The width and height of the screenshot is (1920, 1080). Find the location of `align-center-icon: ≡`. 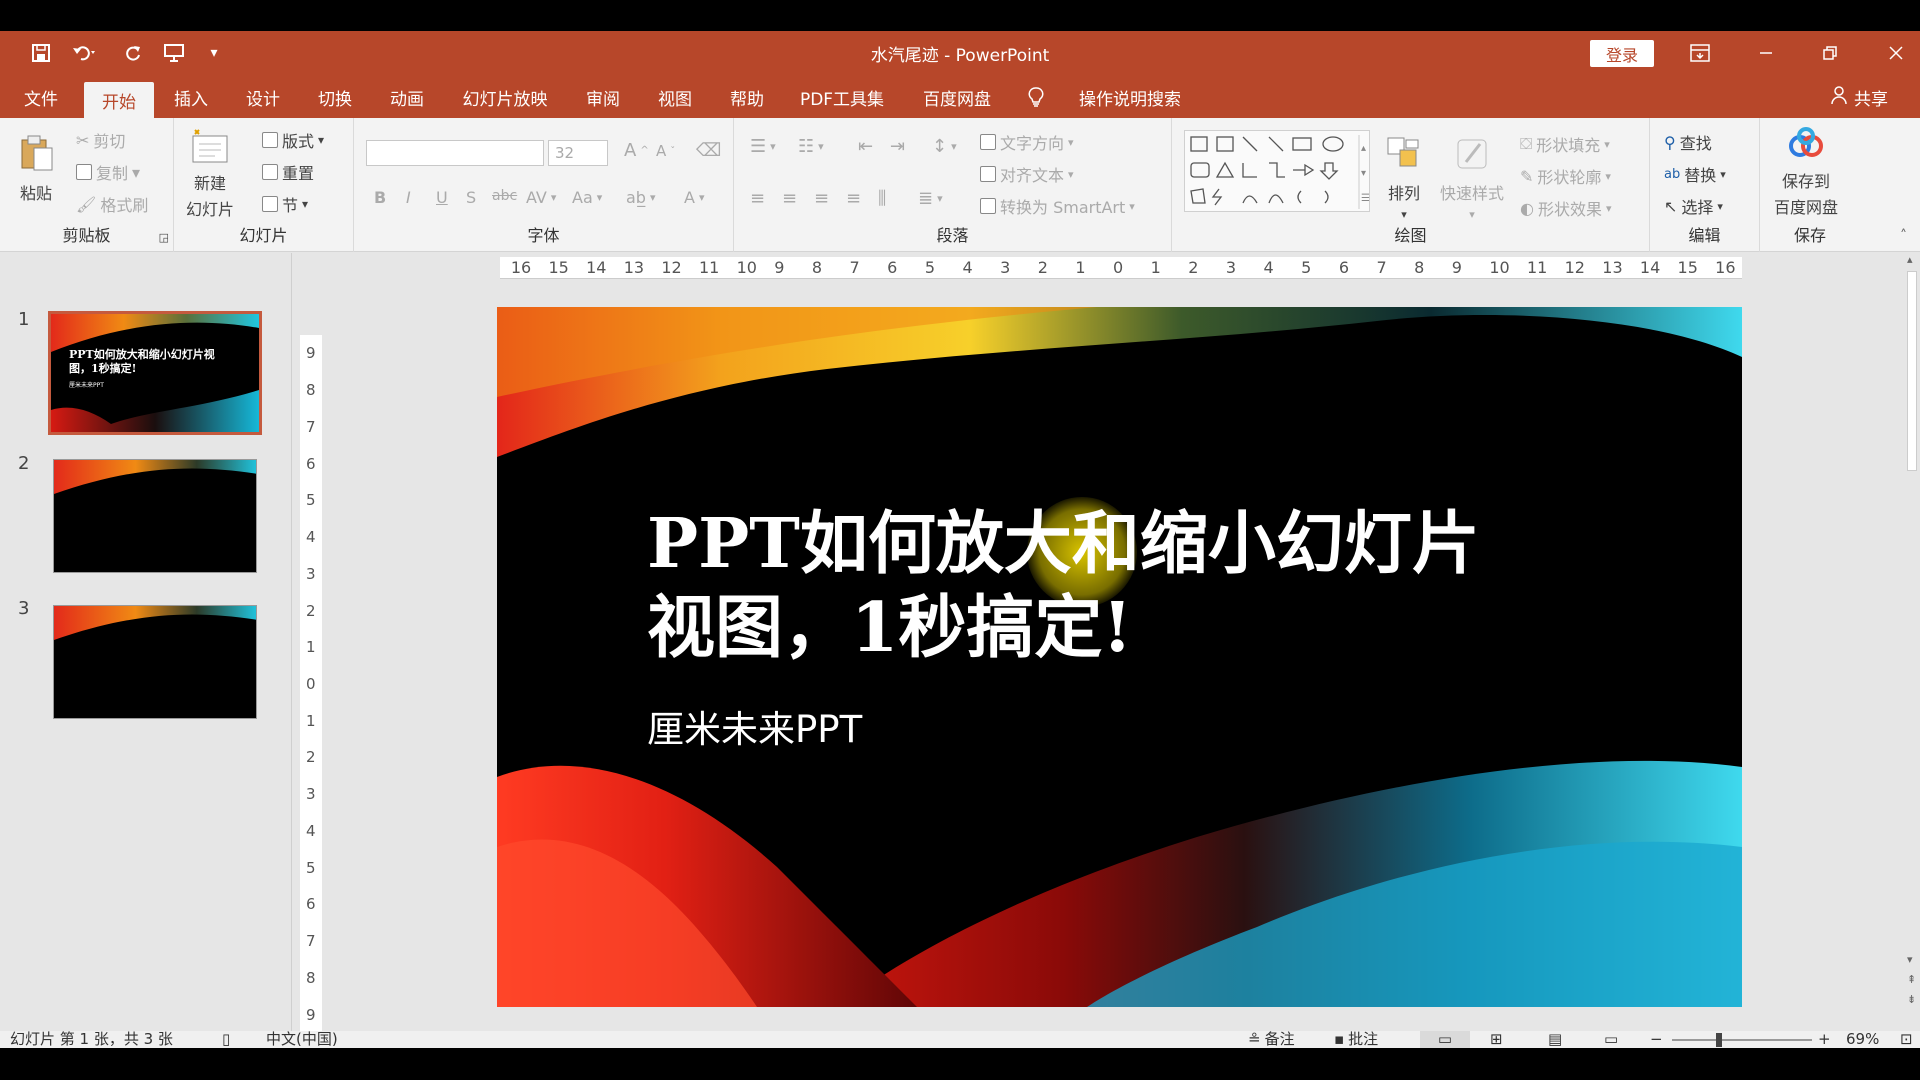

align-center-icon: ≡ is located at coordinates (789, 198).